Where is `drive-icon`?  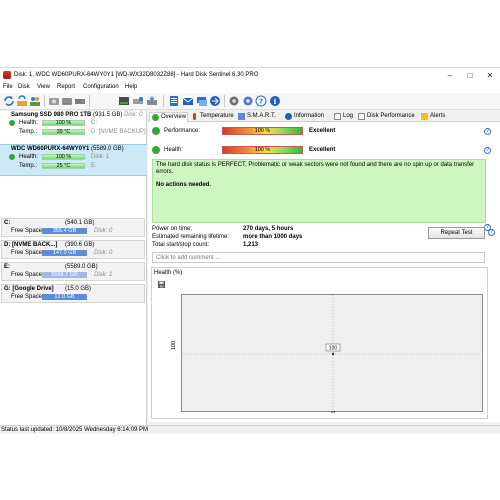
drive-icon is located at coordinates (80, 101).